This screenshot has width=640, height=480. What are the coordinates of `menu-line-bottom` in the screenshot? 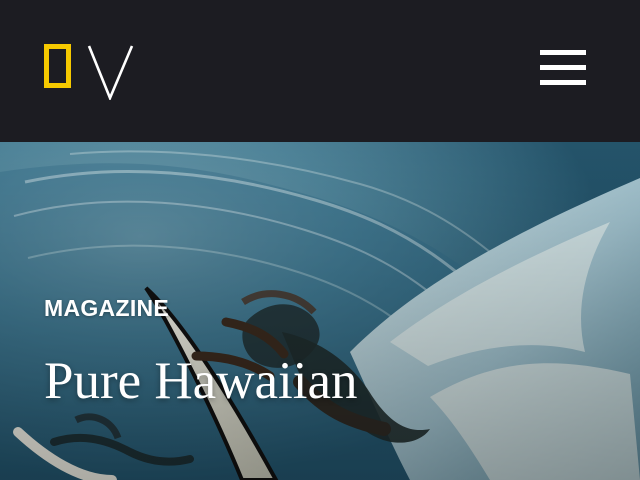 It's located at (563, 82).